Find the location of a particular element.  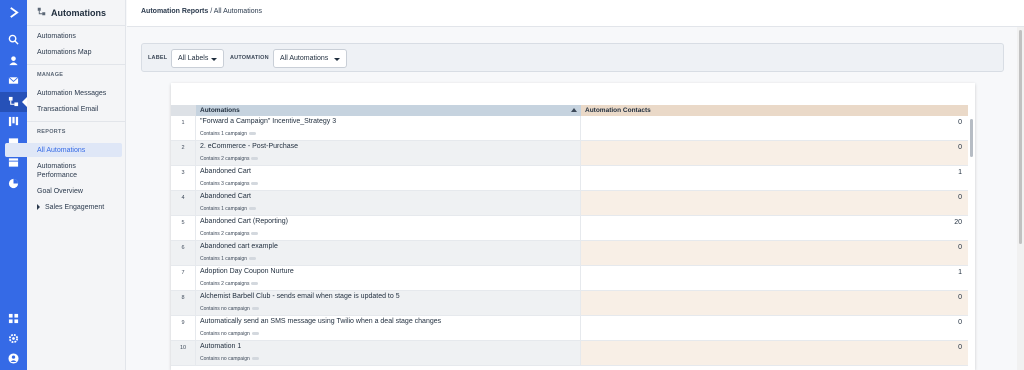

topbar: Automation Reports / All Automations is located at coordinates (575, 13).